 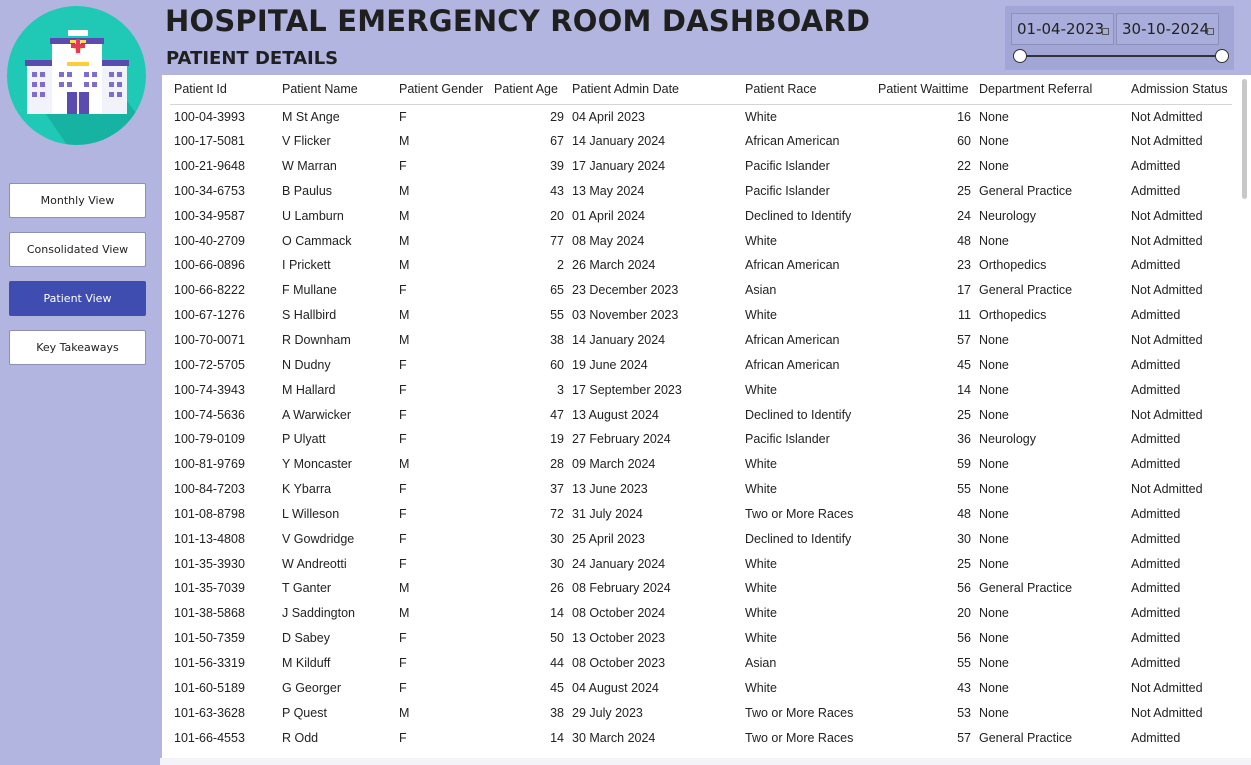 What do you see at coordinates (557, 141) in the screenshot?
I see `patient-age-cell: 67` at bounding box center [557, 141].